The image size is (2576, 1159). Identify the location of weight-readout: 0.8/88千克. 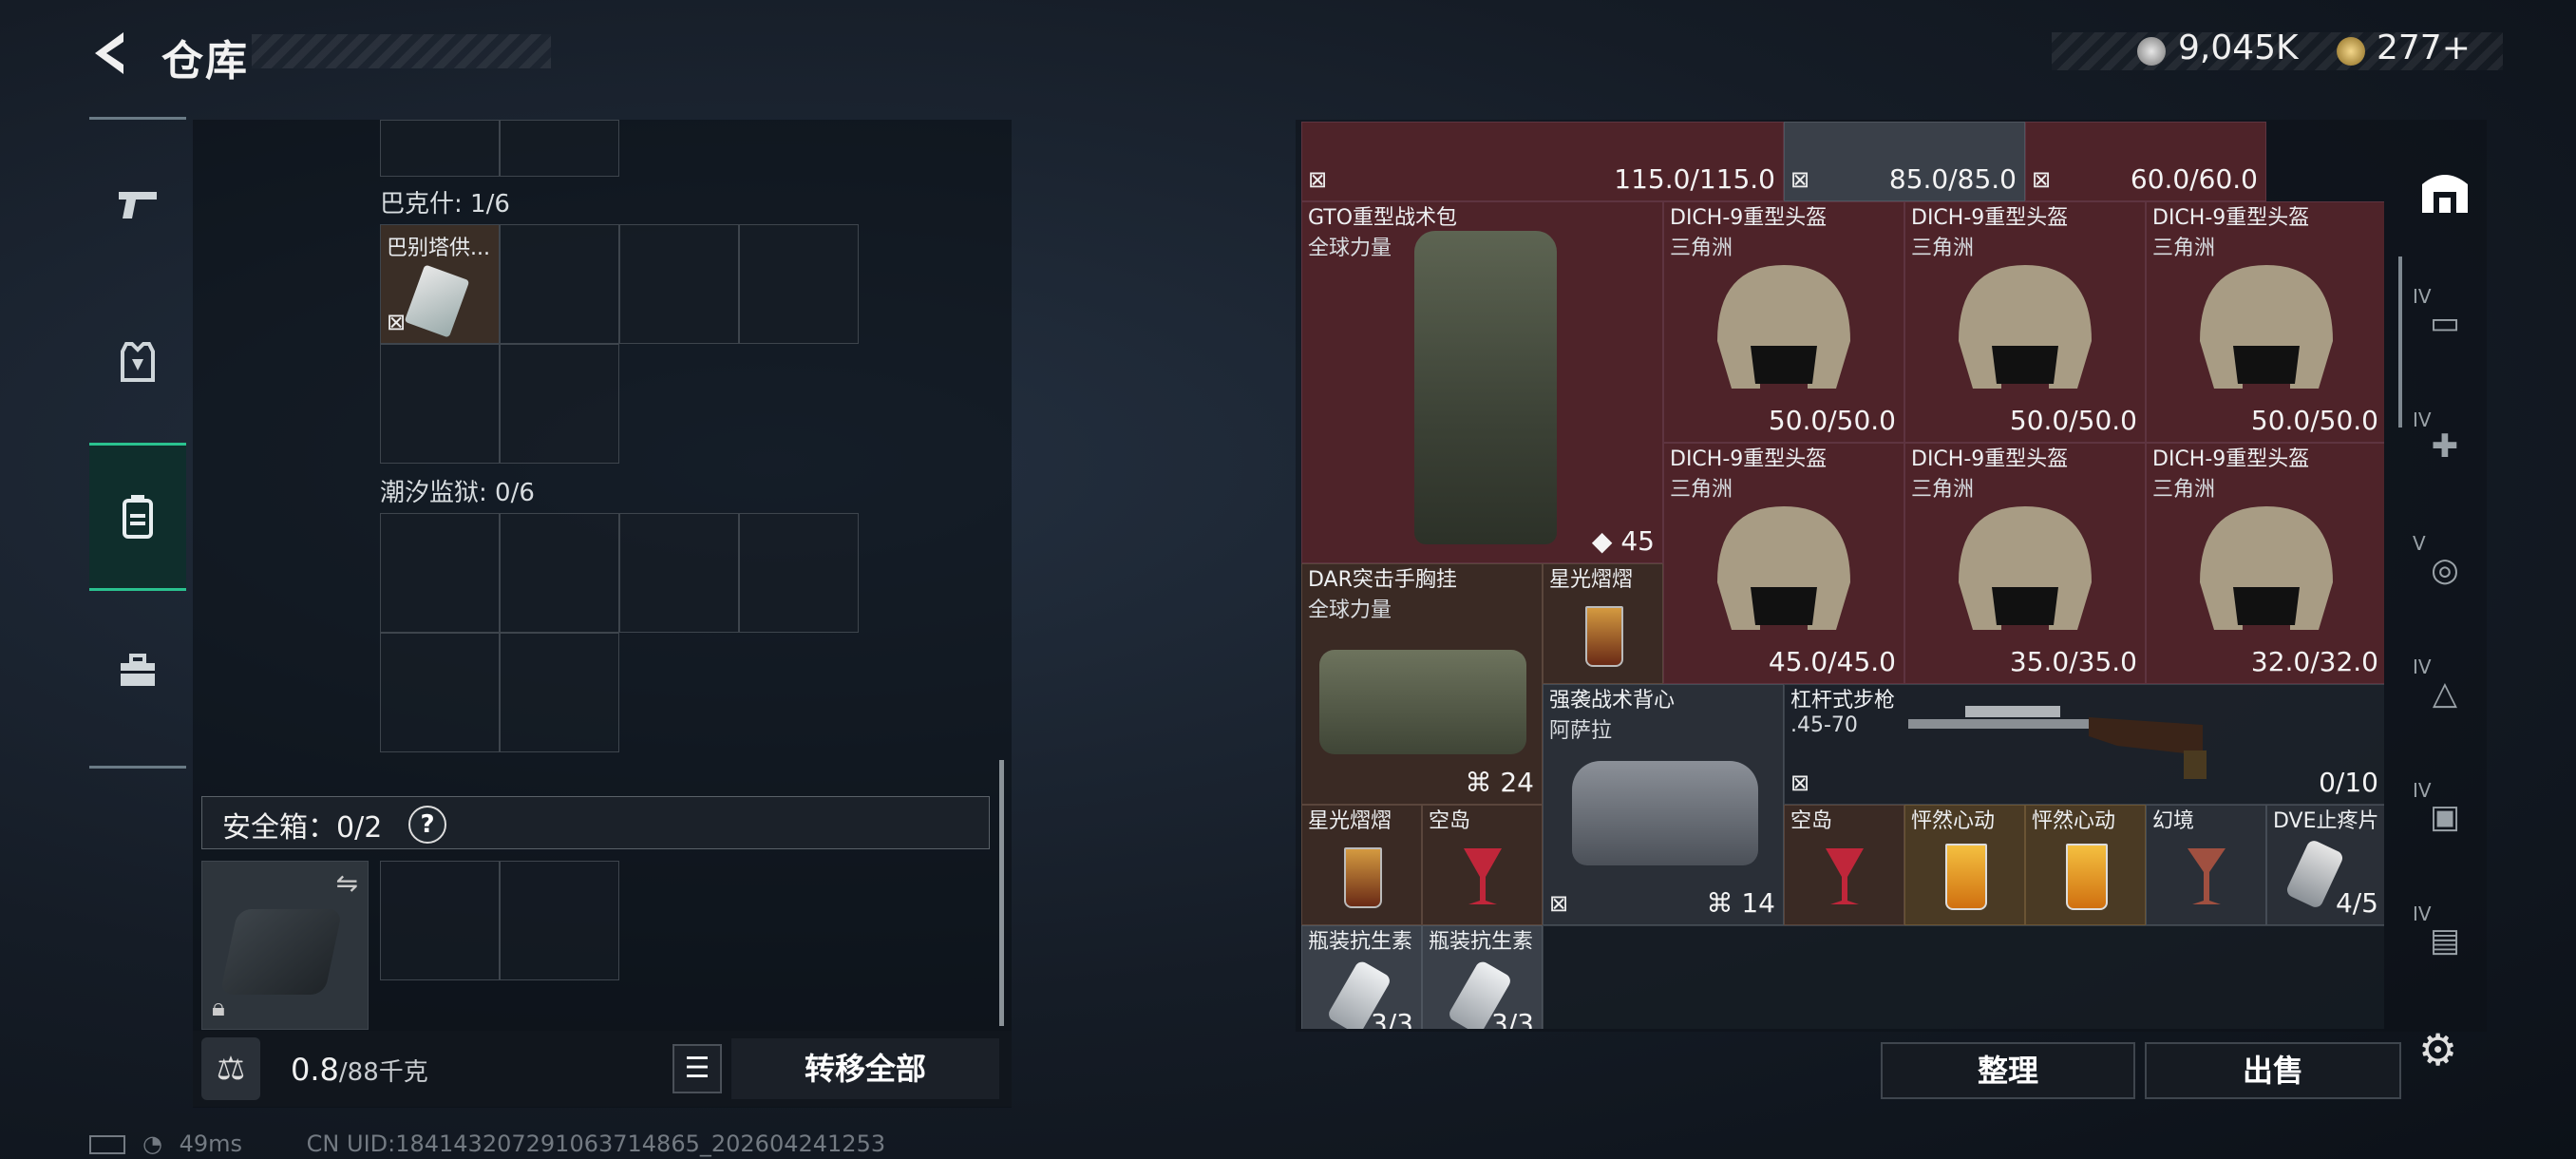
(359, 1070).